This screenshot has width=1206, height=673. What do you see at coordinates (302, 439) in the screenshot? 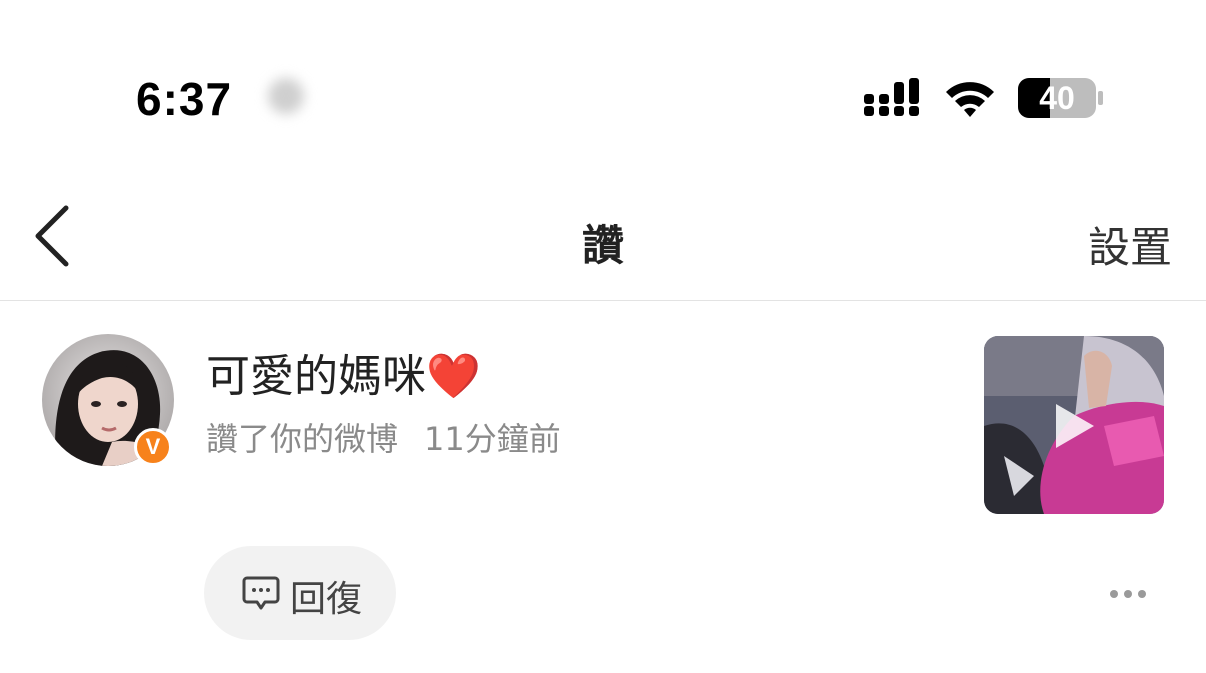
I see `action-text: 讚了你的微博` at bounding box center [302, 439].